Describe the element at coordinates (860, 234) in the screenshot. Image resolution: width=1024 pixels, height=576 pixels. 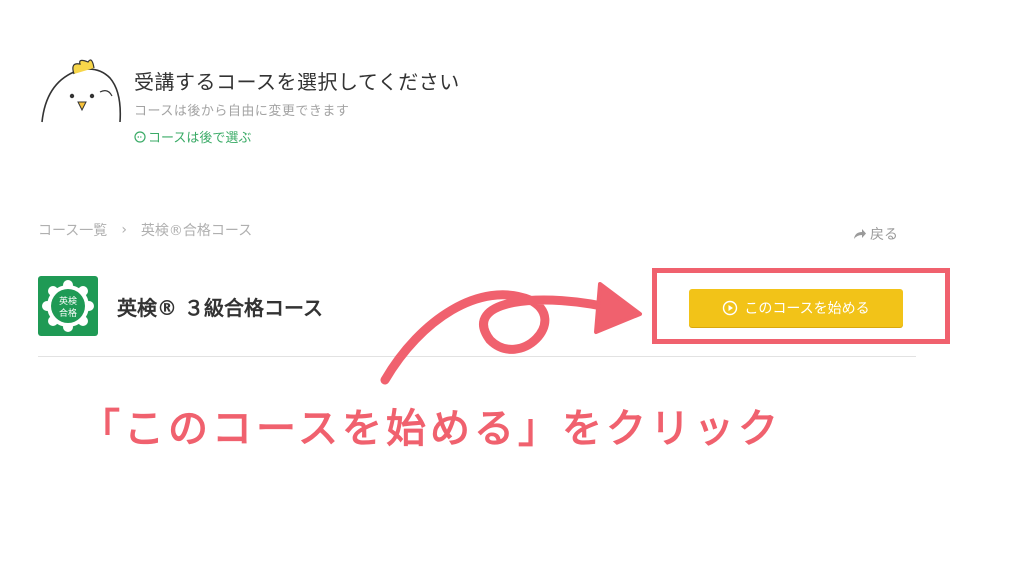
I see `back-arrow-icon` at that location.